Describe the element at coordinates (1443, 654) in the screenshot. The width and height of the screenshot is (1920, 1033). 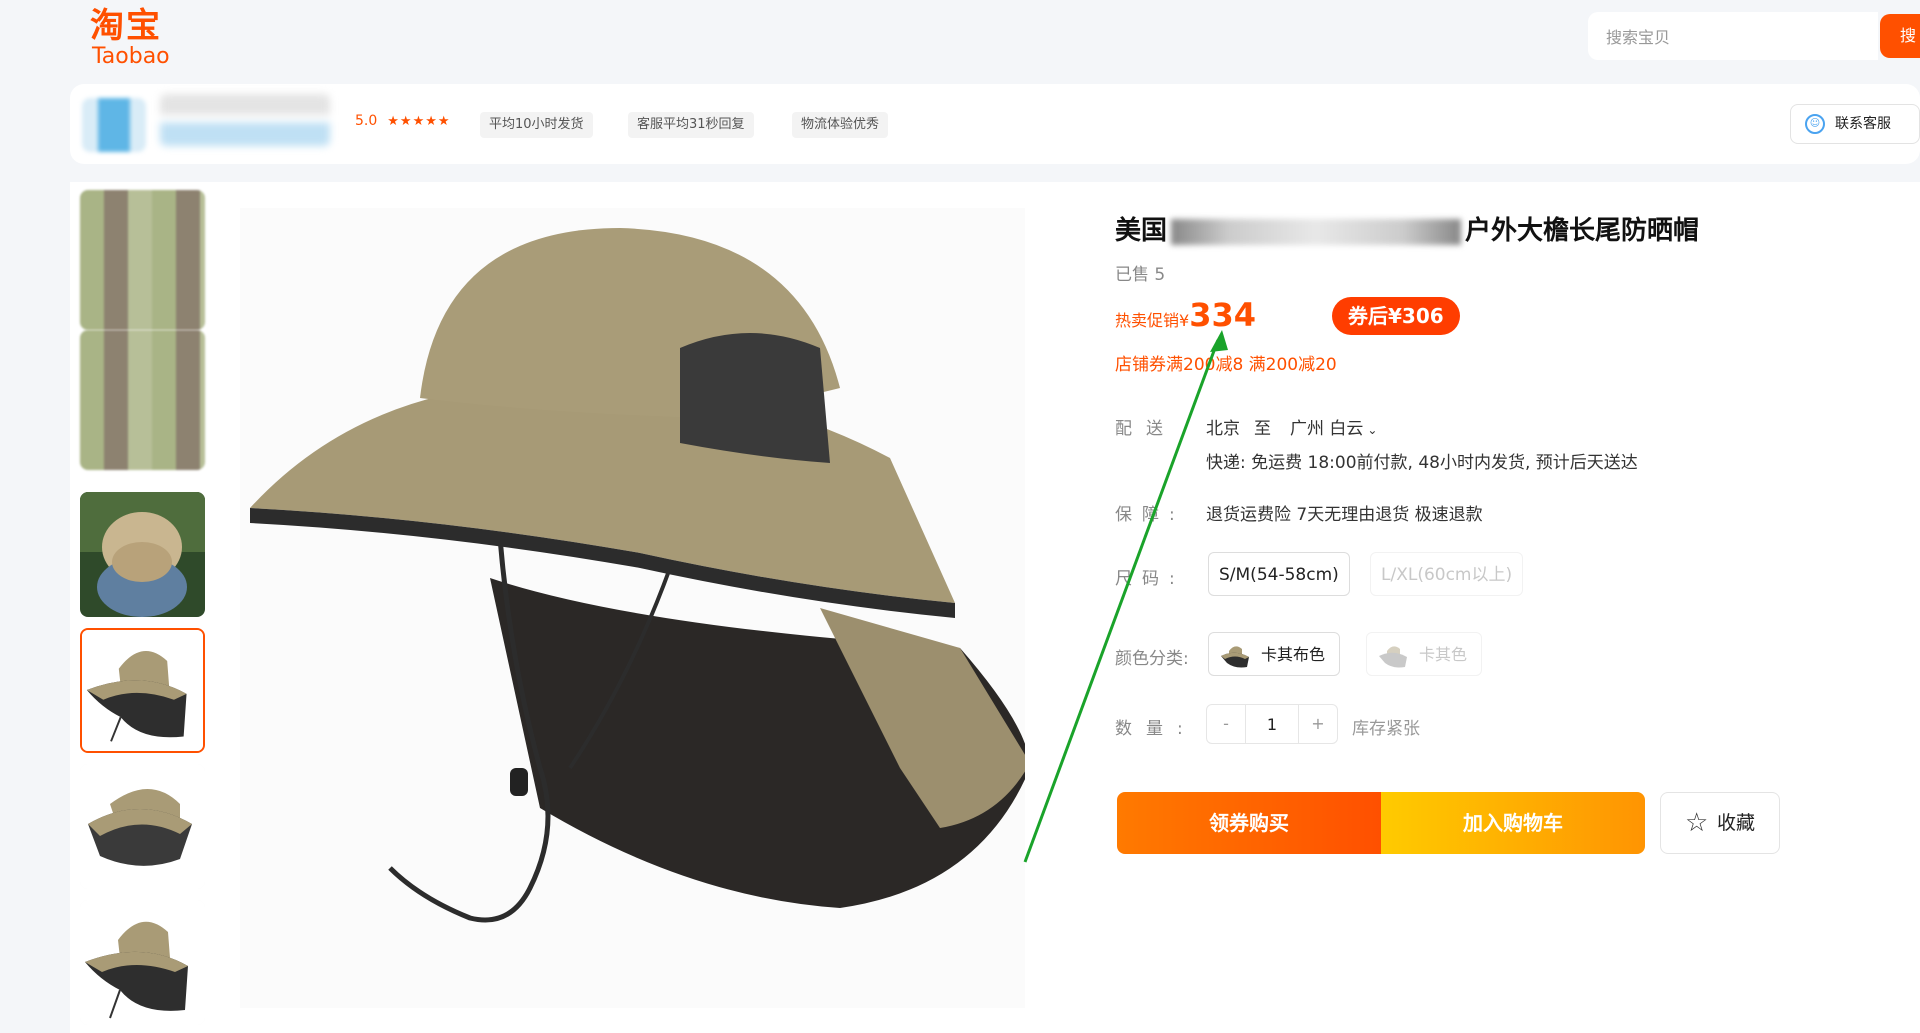
I see `color-option-khaki-label: 卡其色` at that location.